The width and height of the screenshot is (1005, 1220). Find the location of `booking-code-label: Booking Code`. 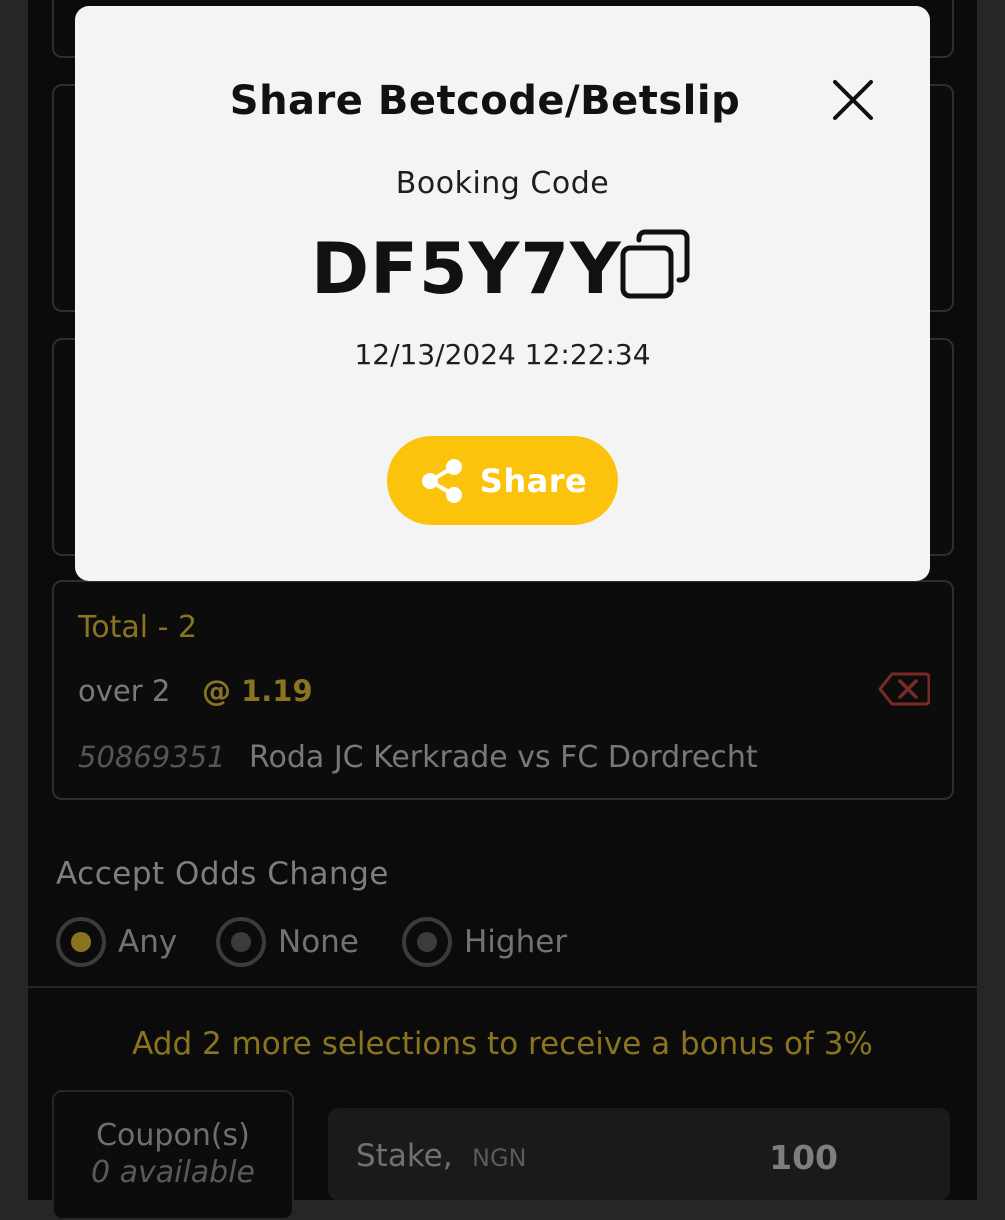

booking-code-label: Booking Code is located at coordinates (502, 183).